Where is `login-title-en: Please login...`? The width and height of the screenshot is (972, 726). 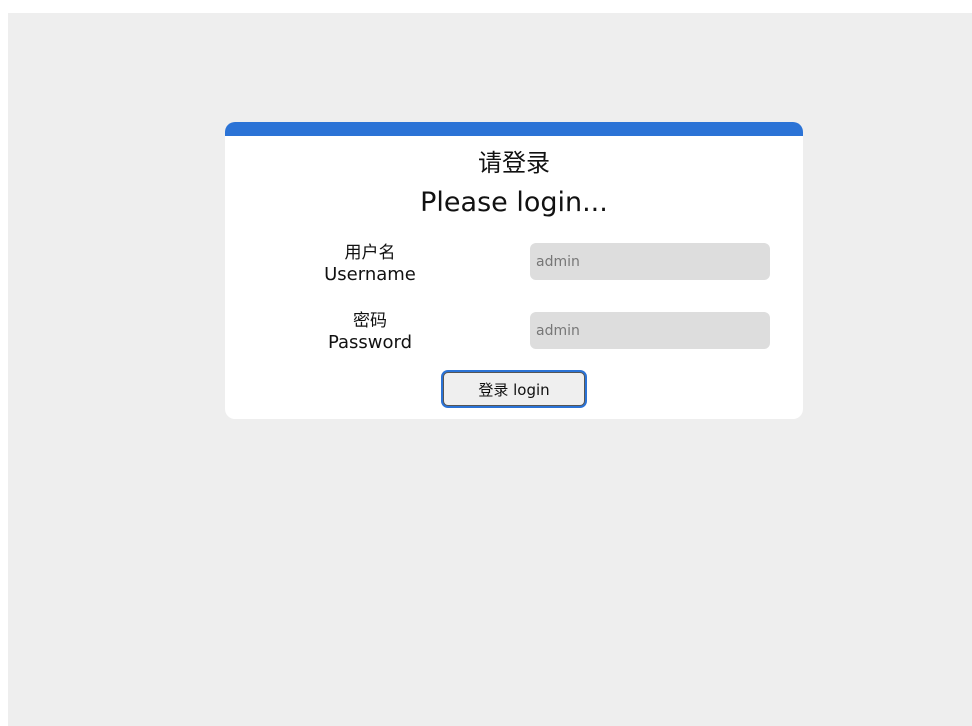 login-title-en: Please login... is located at coordinates (514, 202).